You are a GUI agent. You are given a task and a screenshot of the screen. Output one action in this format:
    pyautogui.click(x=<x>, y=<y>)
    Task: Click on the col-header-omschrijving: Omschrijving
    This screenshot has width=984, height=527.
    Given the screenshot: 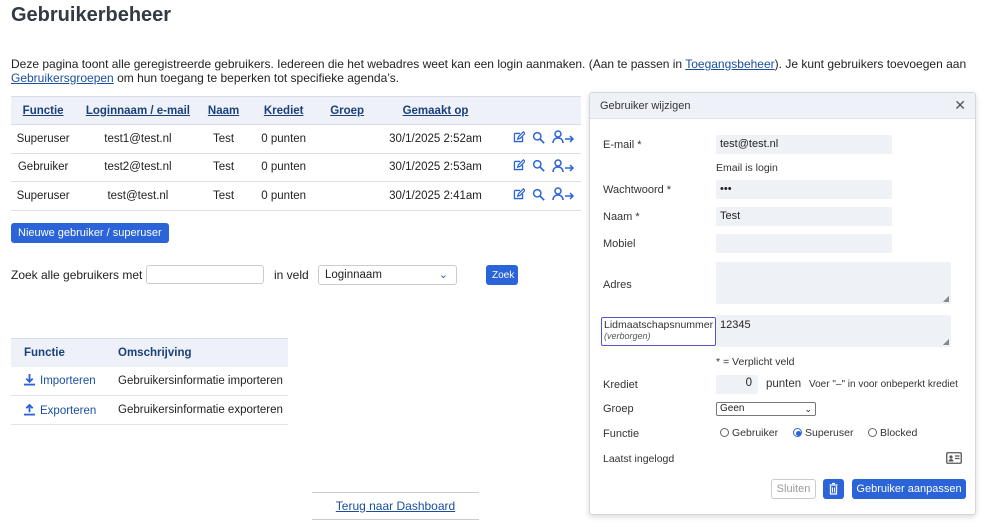 What is the action you would take?
    pyautogui.click(x=196, y=352)
    